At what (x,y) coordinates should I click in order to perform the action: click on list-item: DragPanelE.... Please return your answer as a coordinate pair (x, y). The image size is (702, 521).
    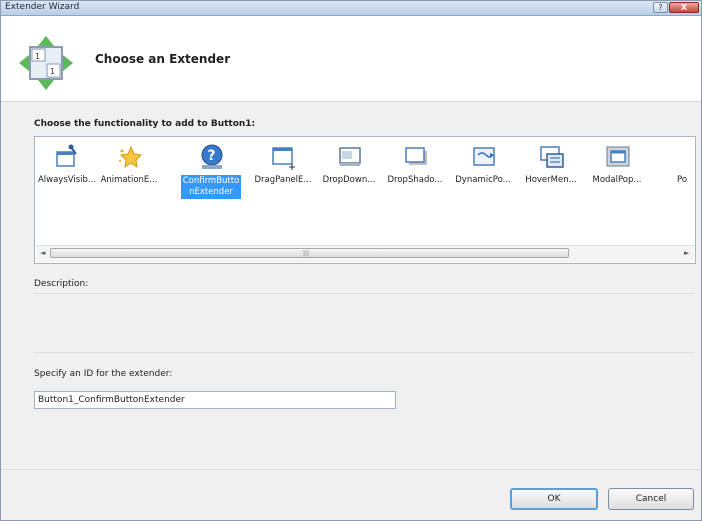
    Looking at the image, I should click on (283, 188).